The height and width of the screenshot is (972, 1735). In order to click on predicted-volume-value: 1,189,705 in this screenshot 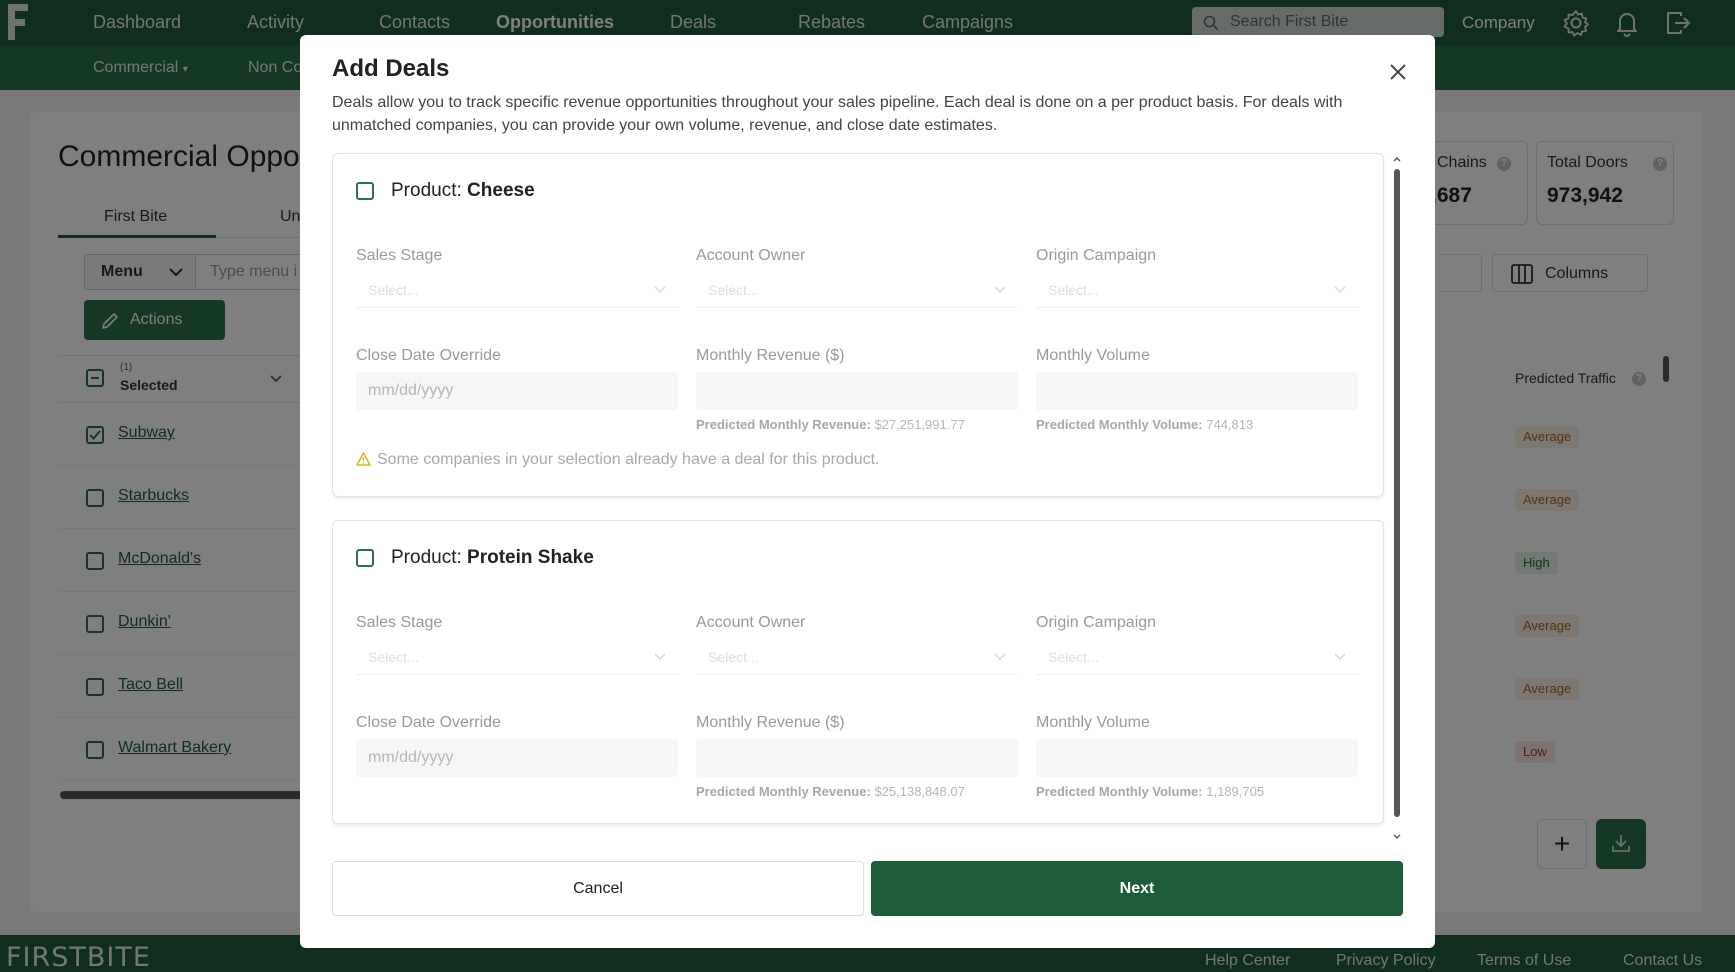, I will do `click(1235, 791)`.